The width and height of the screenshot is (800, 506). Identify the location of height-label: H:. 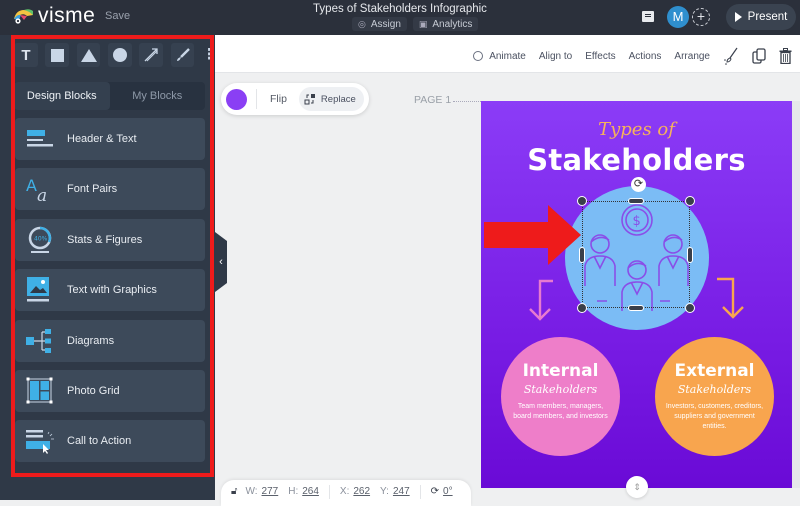
(293, 491).